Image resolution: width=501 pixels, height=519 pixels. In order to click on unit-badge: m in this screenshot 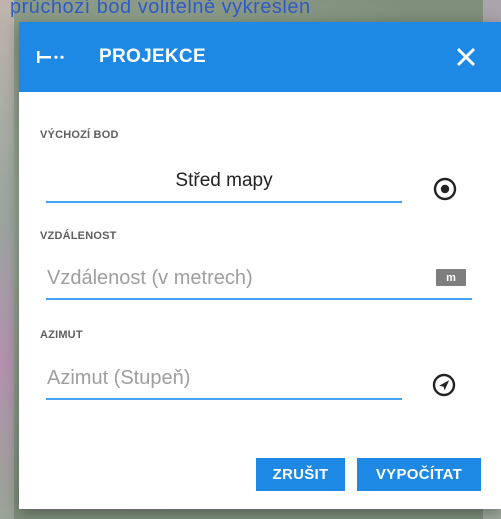, I will do `click(451, 277)`.